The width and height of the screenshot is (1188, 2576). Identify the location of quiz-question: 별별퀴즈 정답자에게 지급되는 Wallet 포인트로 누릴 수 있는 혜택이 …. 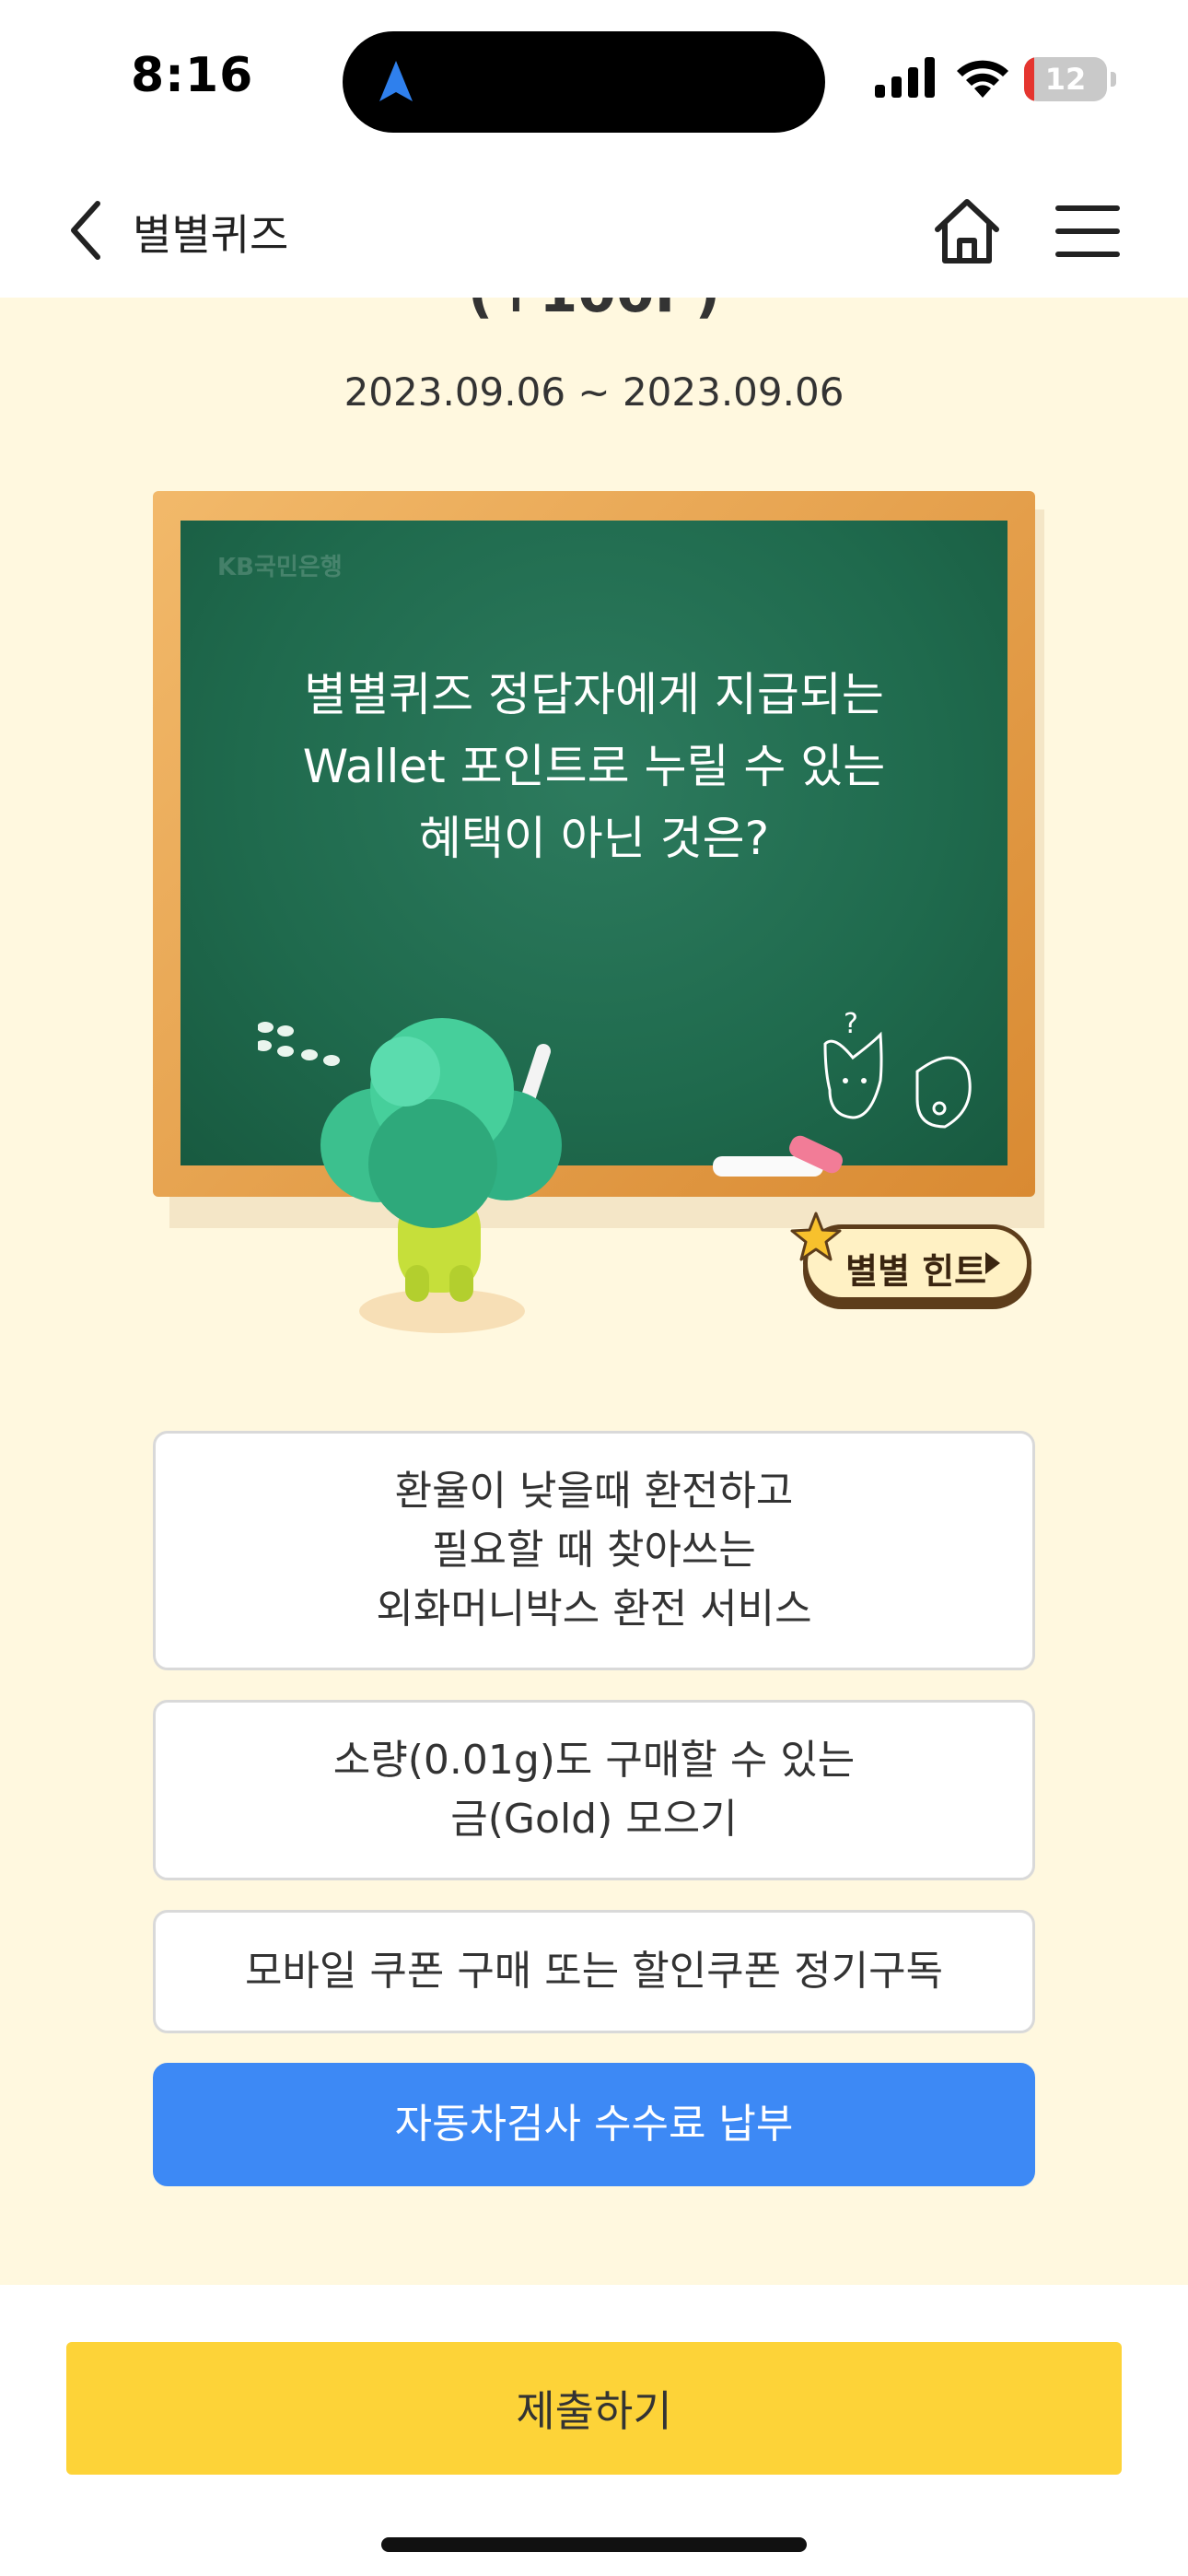
(594, 766).